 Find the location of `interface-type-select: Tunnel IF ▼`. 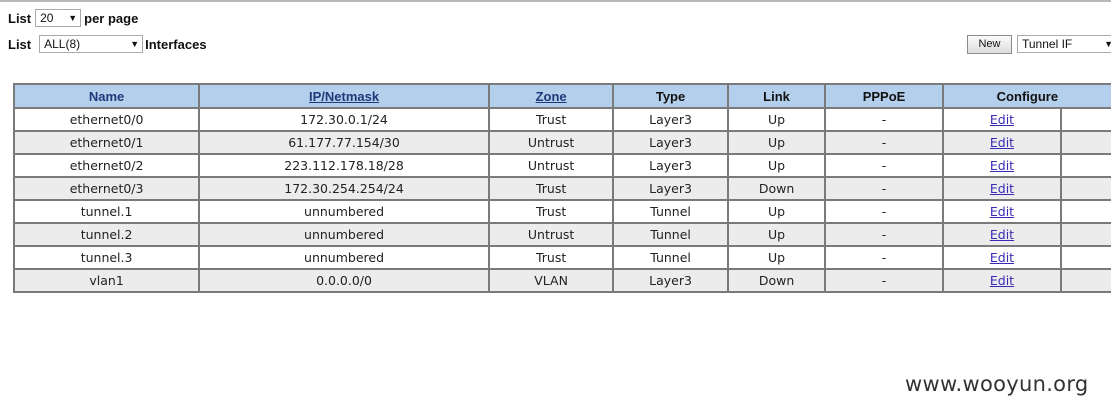

interface-type-select: Tunnel IF ▼ is located at coordinates (1064, 44).